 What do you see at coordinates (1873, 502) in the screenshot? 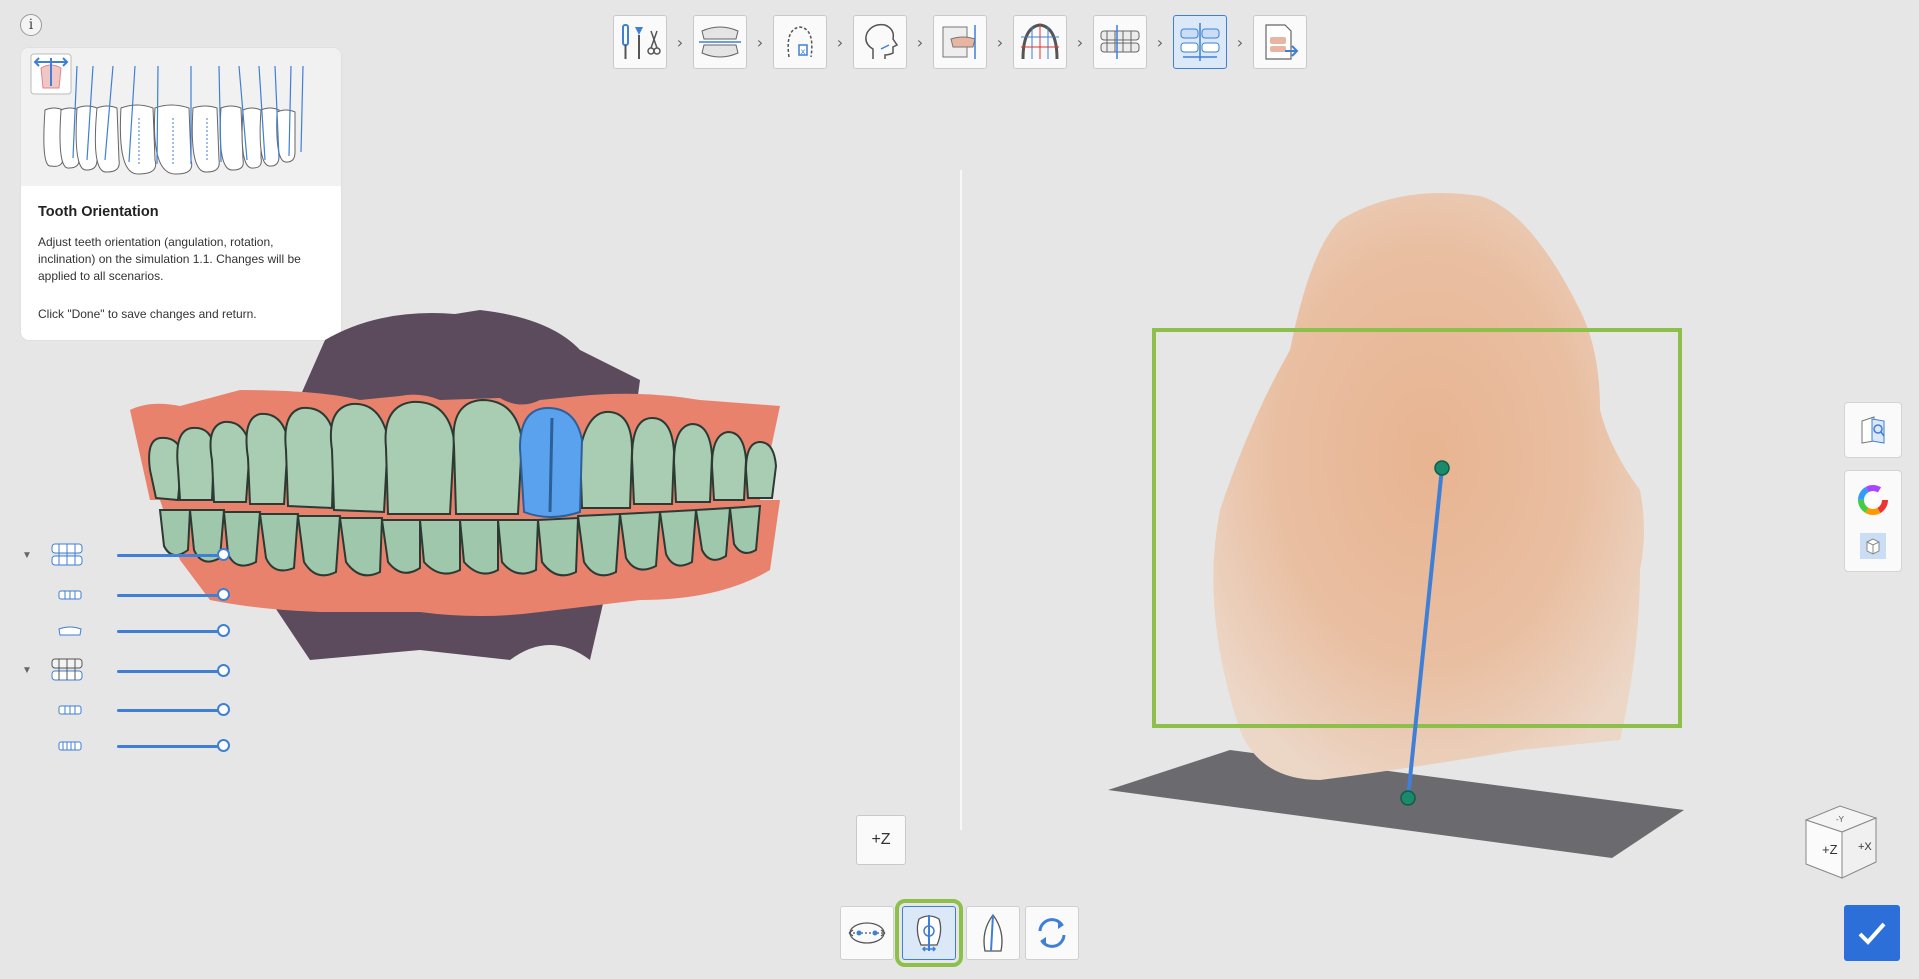
I see `color-wheel-icon` at bounding box center [1873, 502].